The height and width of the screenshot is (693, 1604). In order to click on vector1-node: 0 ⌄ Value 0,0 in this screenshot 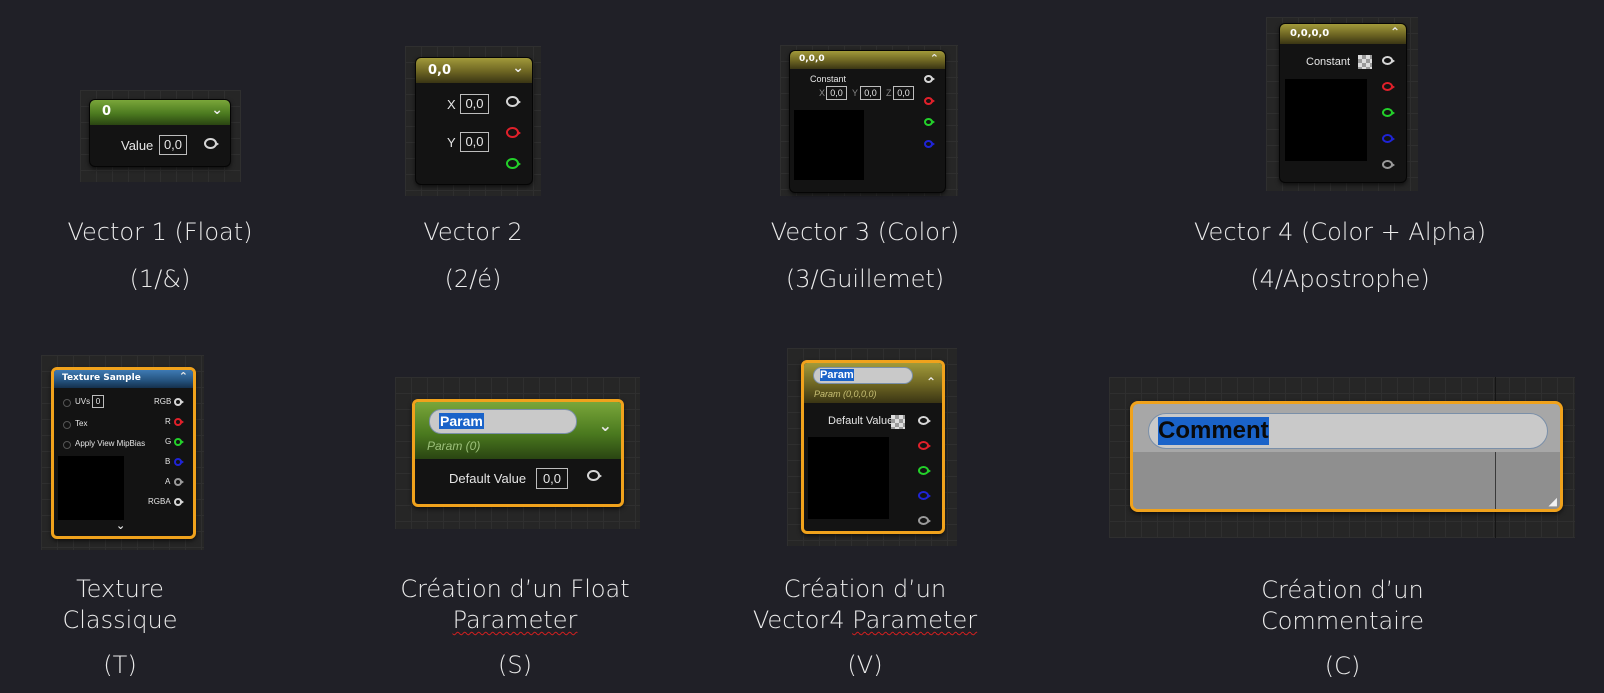, I will do `click(160, 133)`.